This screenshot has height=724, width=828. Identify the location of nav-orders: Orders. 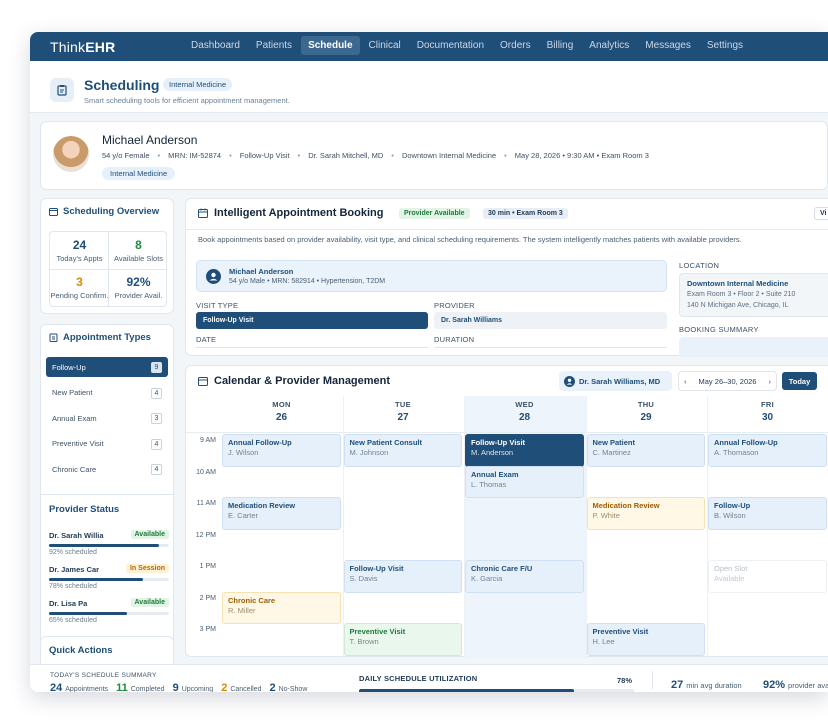
(515, 45).